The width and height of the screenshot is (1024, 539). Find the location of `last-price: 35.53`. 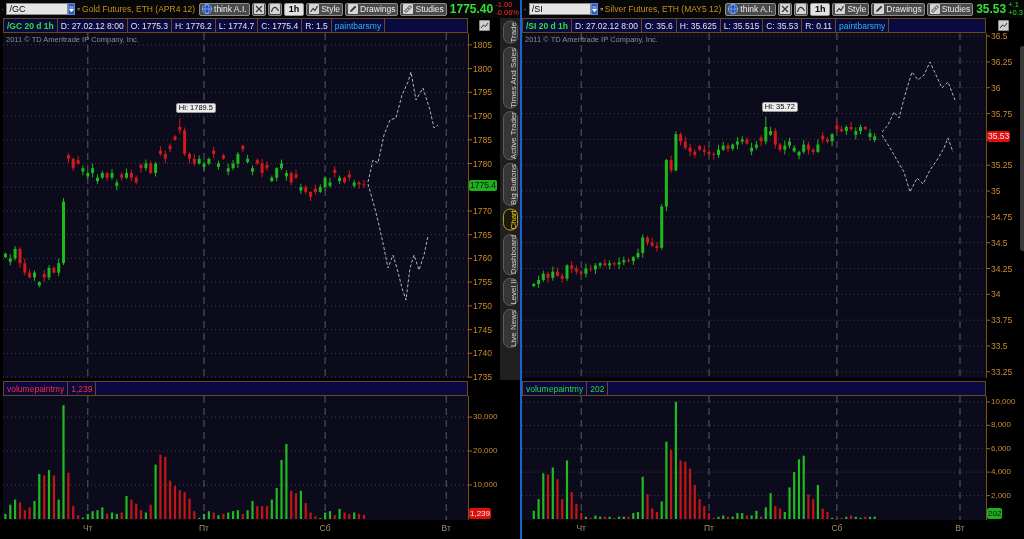

last-price: 35.53 is located at coordinates (991, 9).